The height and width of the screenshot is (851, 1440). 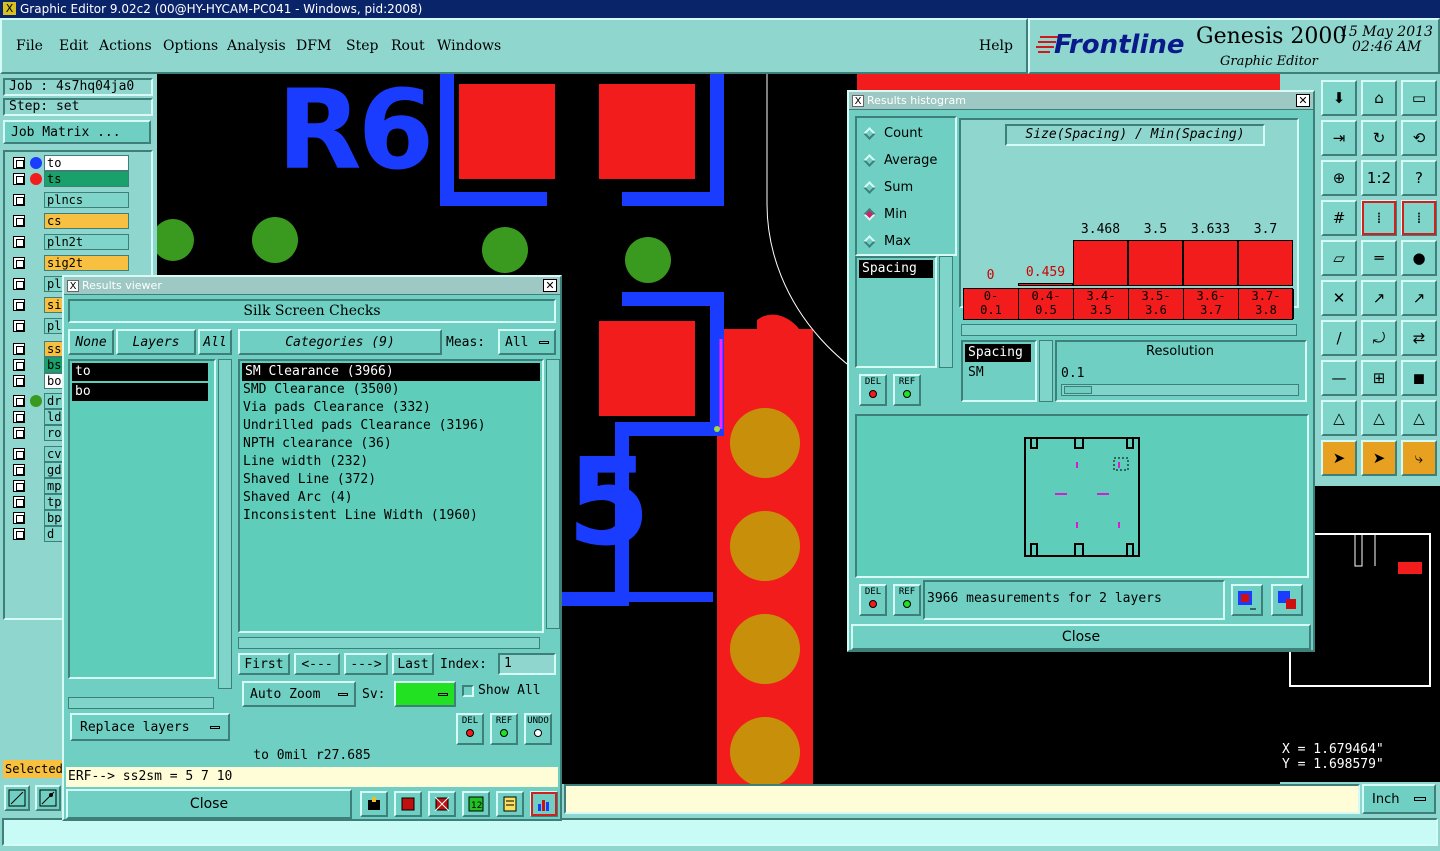 What do you see at coordinates (476, 804) in the screenshot?
I see `ratio-icon: 12` at bounding box center [476, 804].